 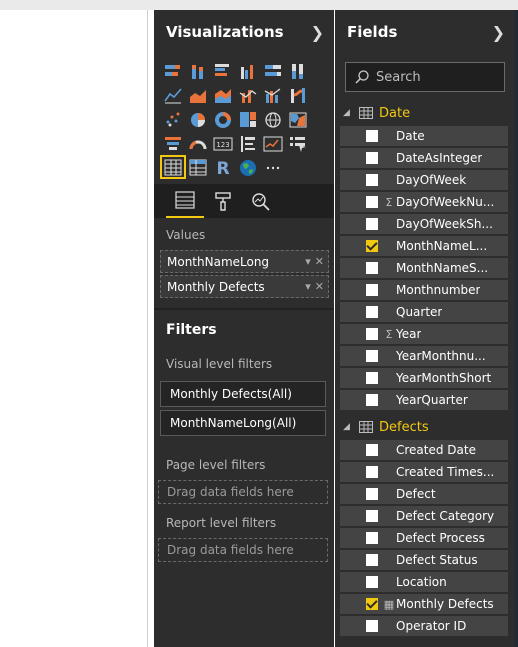 What do you see at coordinates (243, 492) in the screenshot?
I see `page-filters-dropzone: Drag data fields here` at bounding box center [243, 492].